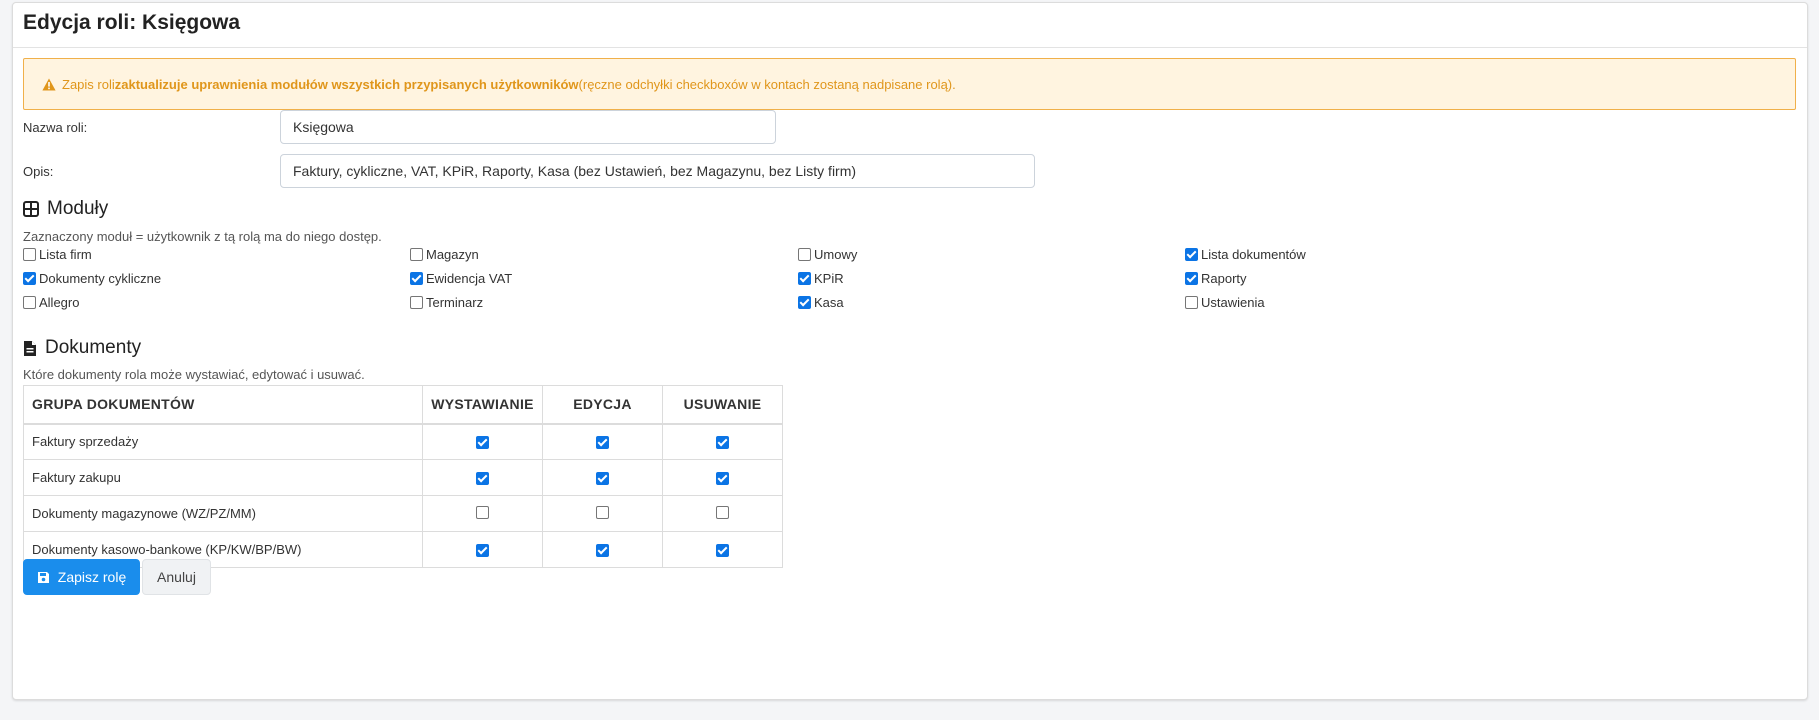 This screenshot has height=720, width=1819. I want to click on documents-title: Dokumenty, so click(93, 347).